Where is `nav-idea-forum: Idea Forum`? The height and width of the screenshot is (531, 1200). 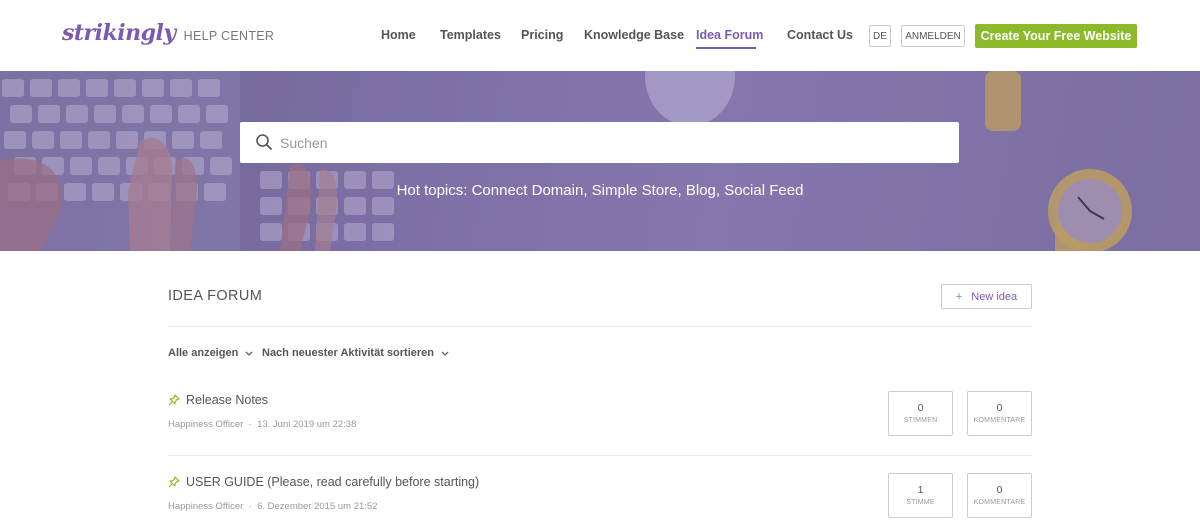 nav-idea-forum: Idea Forum is located at coordinates (729, 35).